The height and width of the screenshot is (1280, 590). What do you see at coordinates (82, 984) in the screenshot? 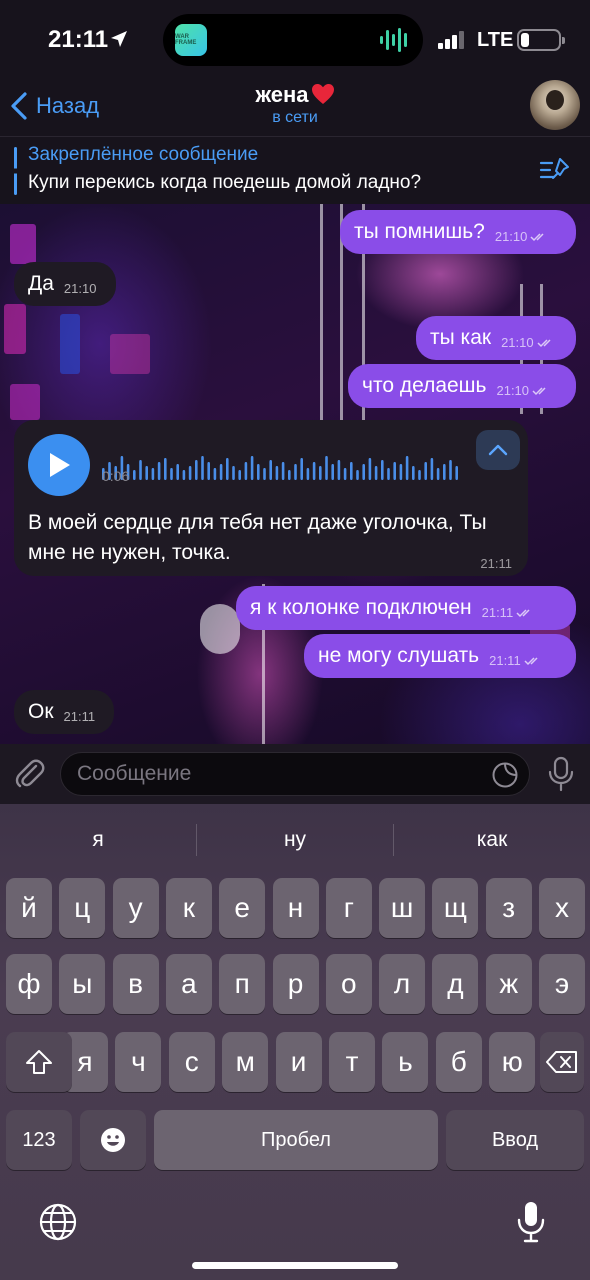
I see `key: ы` at bounding box center [82, 984].